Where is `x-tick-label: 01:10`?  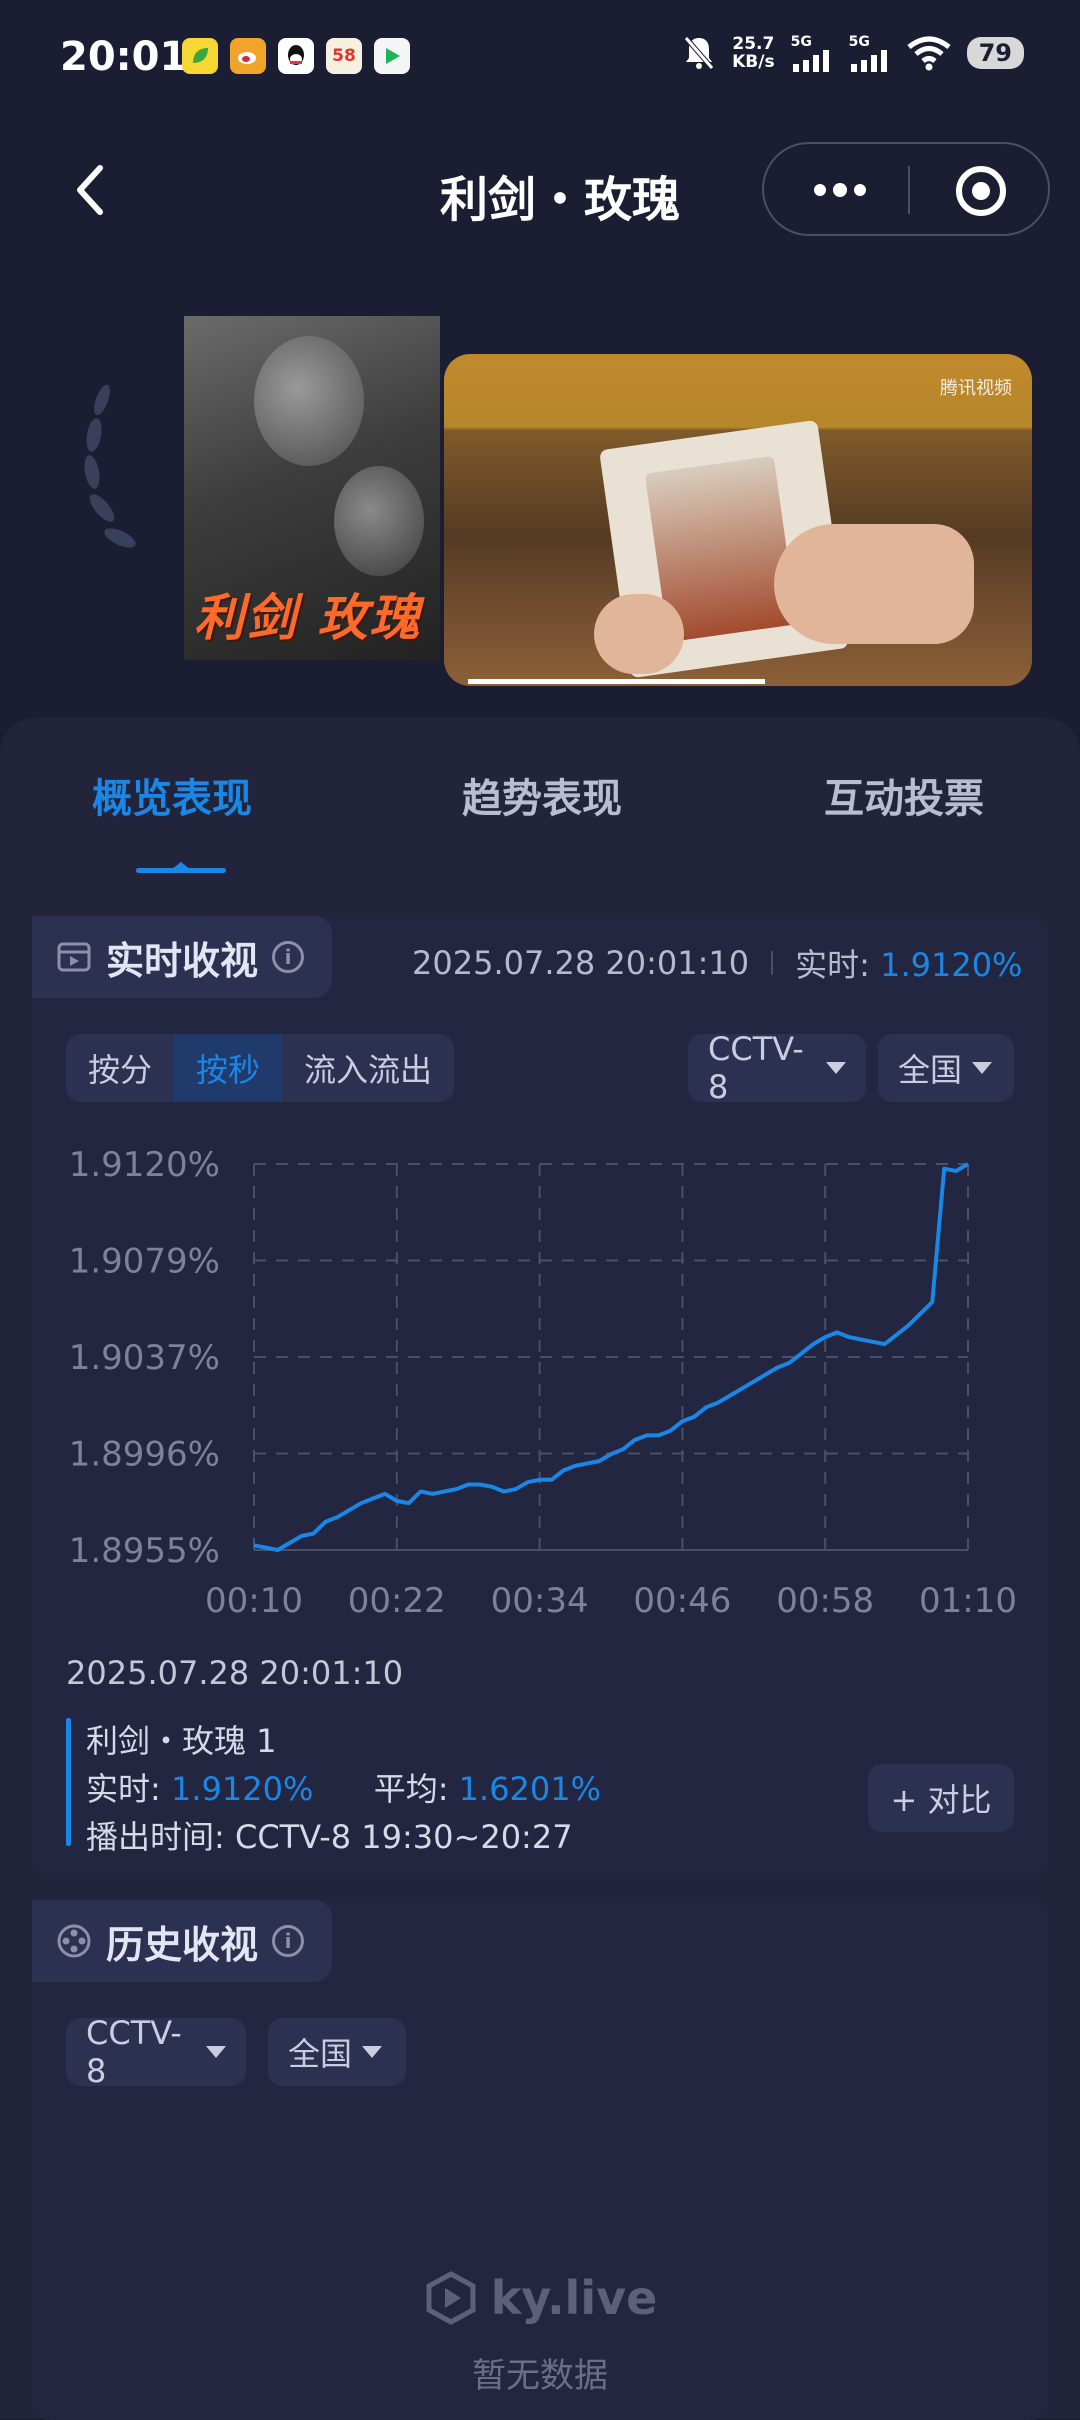
x-tick-label: 01:10 is located at coordinates (968, 1601).